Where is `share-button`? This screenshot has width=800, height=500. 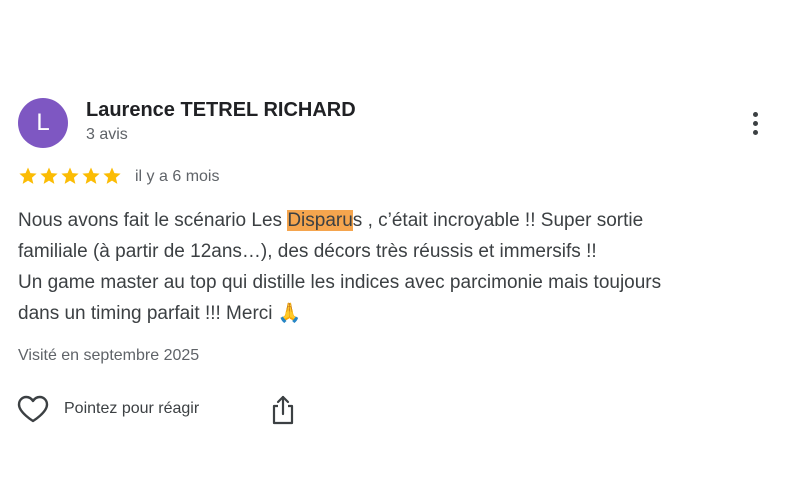 share-button is located at coordinates (283, 410).